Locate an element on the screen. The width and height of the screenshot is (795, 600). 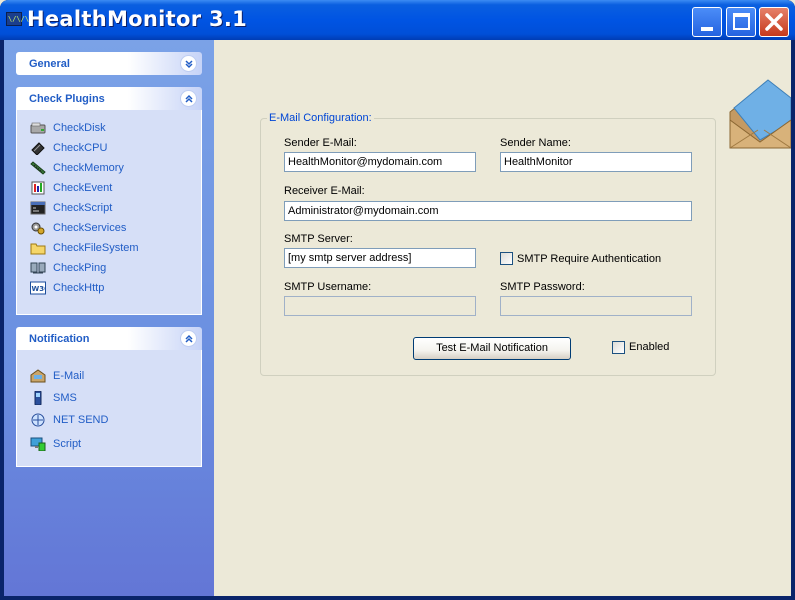
sidebar-item-checkdisk: CheckDisk is located at coordinates (109, 128).